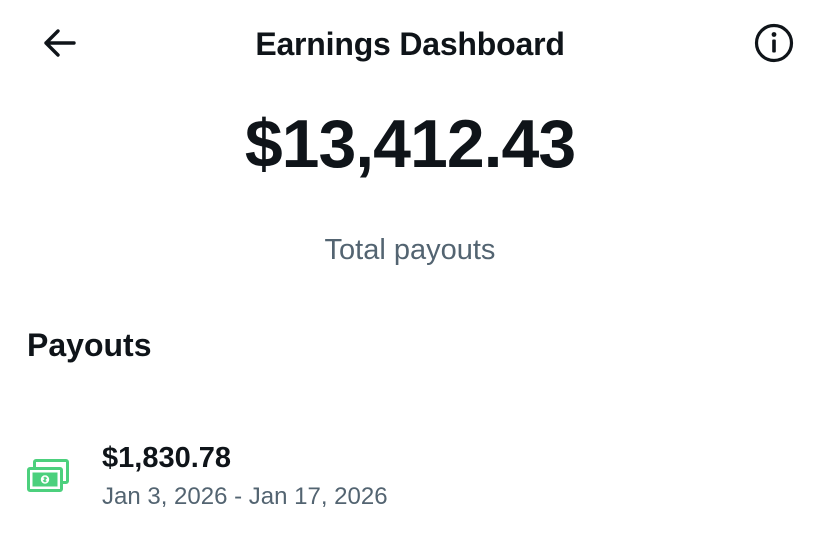  Describe the element at coordinates (410, 250) in the screenshot. I see `total-payouts-label: Total payouts` at that location.